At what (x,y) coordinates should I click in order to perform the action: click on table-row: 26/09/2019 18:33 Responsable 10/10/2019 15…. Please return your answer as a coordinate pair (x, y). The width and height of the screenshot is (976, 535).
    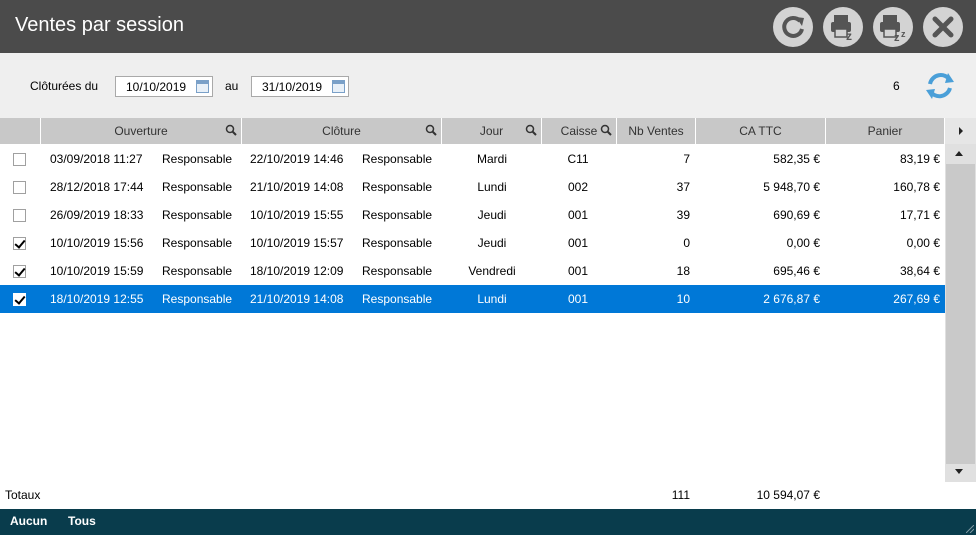
    Looking at the image, I should click on (472, 215).